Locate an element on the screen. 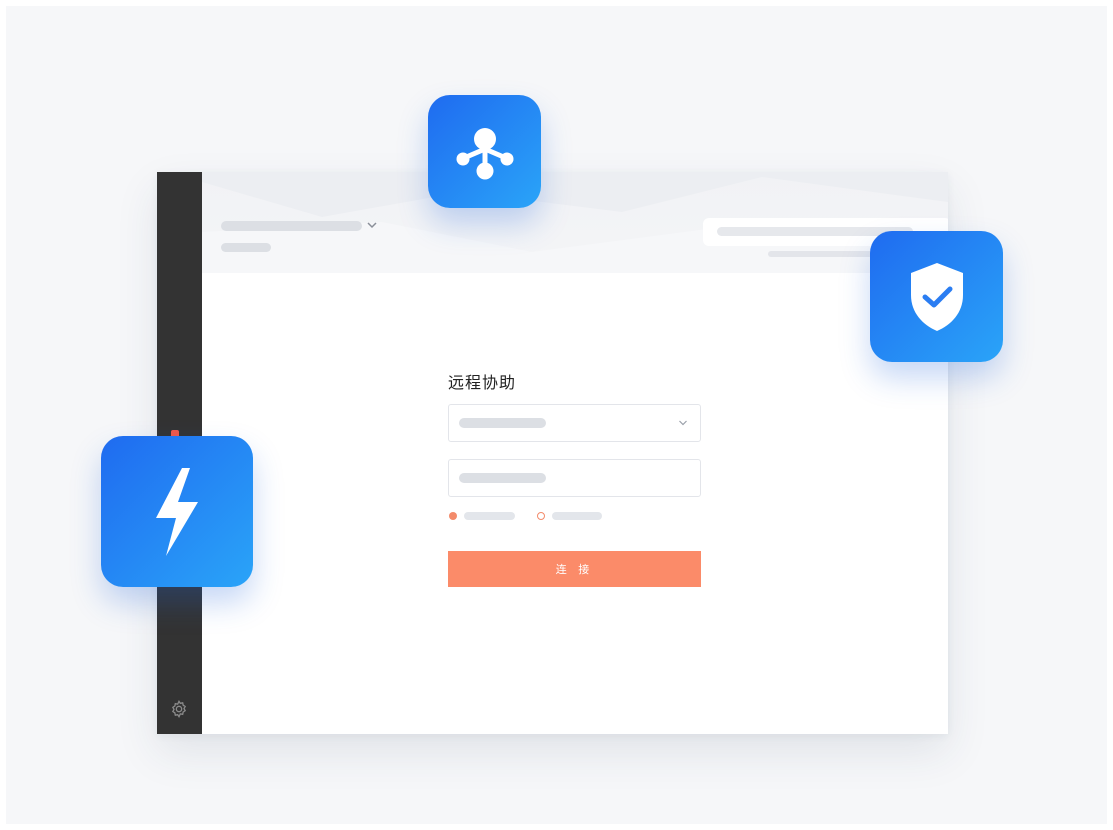 The width and height of the screenshot is (1113, 830). input-value-placeholder is located at coordinates (502, 478).